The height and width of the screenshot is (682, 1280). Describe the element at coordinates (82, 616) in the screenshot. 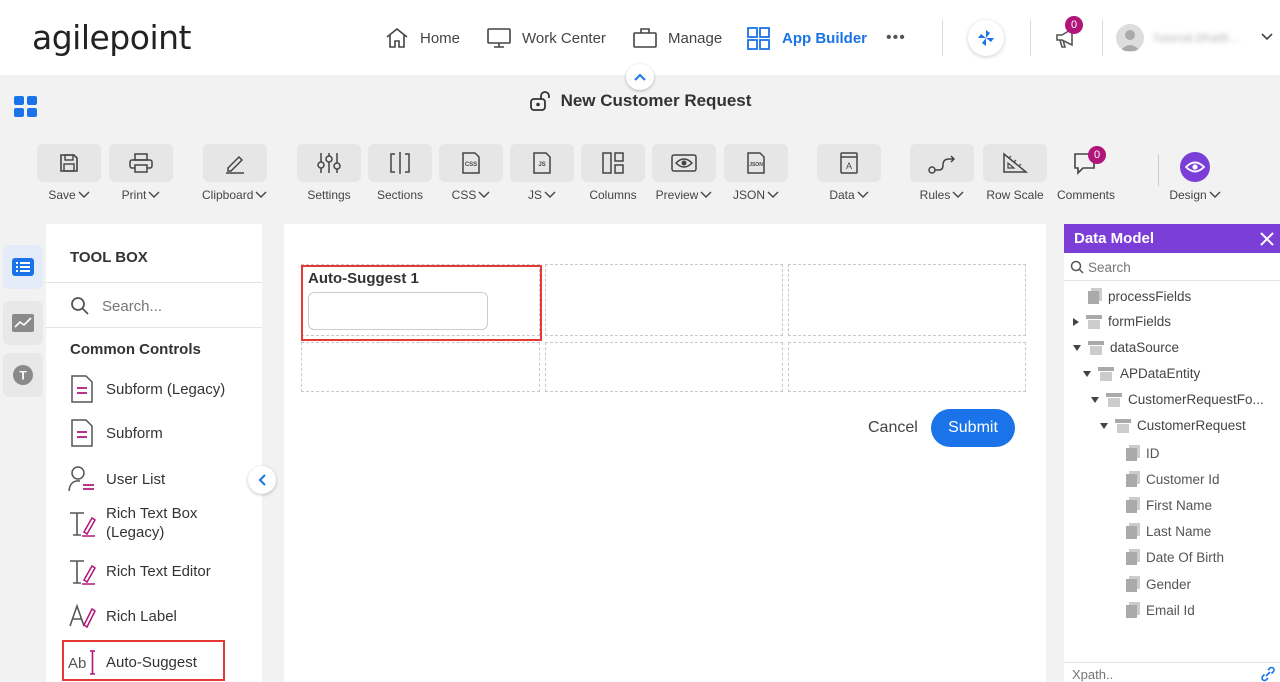

I see `rich-label-icon` at that location.